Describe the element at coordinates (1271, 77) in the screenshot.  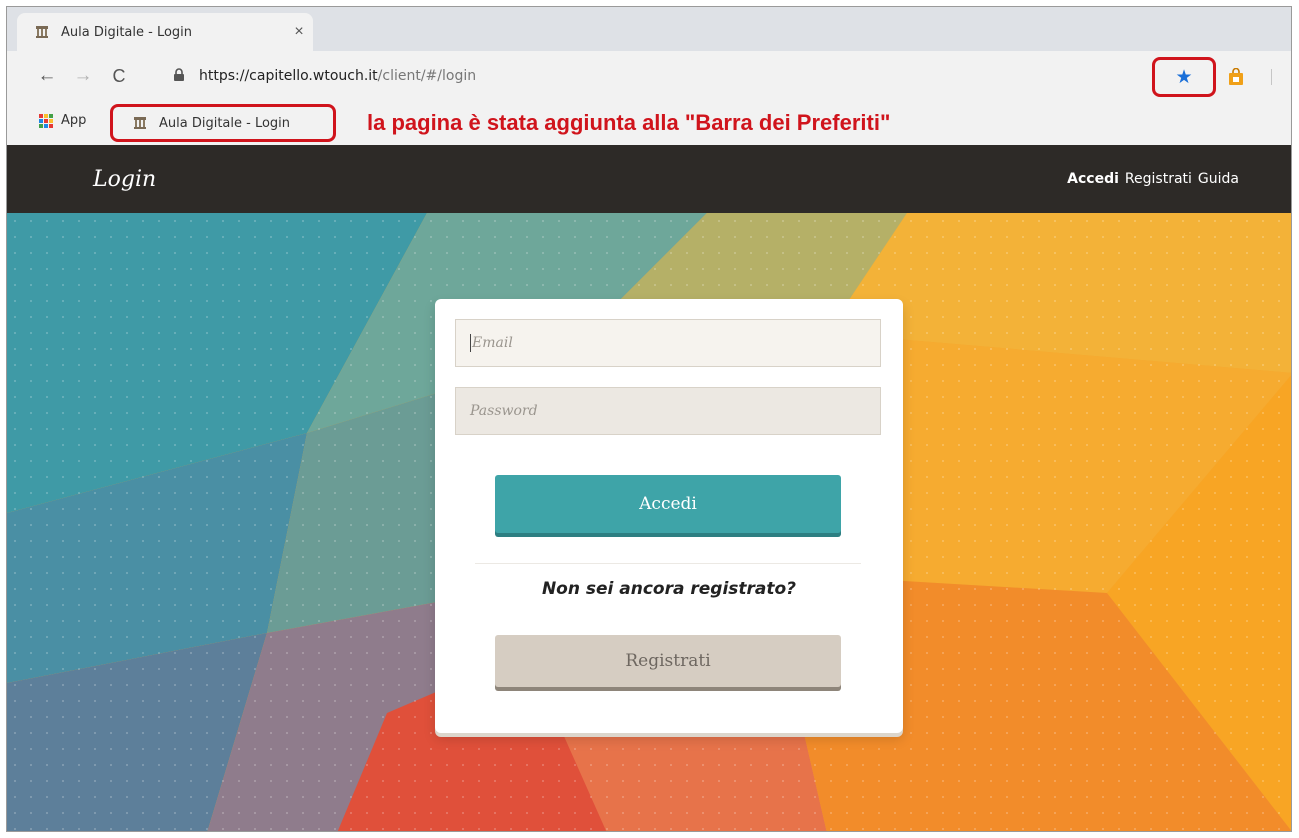
I see `toolbar-separator` at that location.